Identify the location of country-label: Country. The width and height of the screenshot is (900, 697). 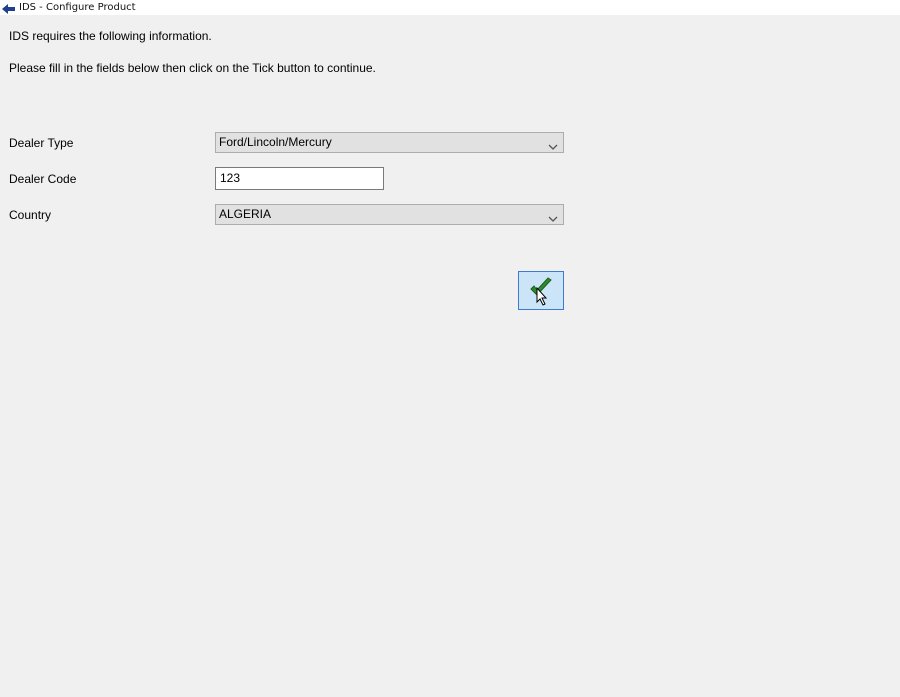
(30, 215).